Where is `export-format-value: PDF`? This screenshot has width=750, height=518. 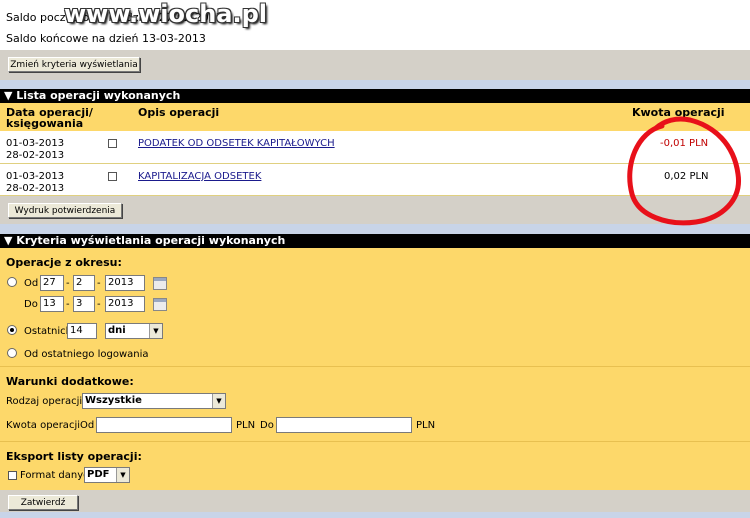
export-format-value: PDF is located at coordinates (98, 474).